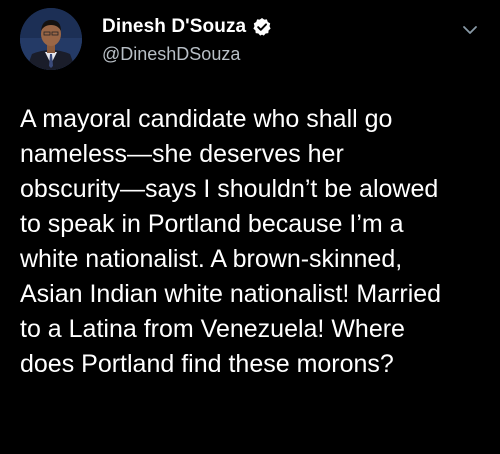 This screenshot has height=454, width=500. Describe the element at coordinates (231, 294) in the screenshot. I see `tweet-text-line: Asian Indian white nationalist! Married` at that location.